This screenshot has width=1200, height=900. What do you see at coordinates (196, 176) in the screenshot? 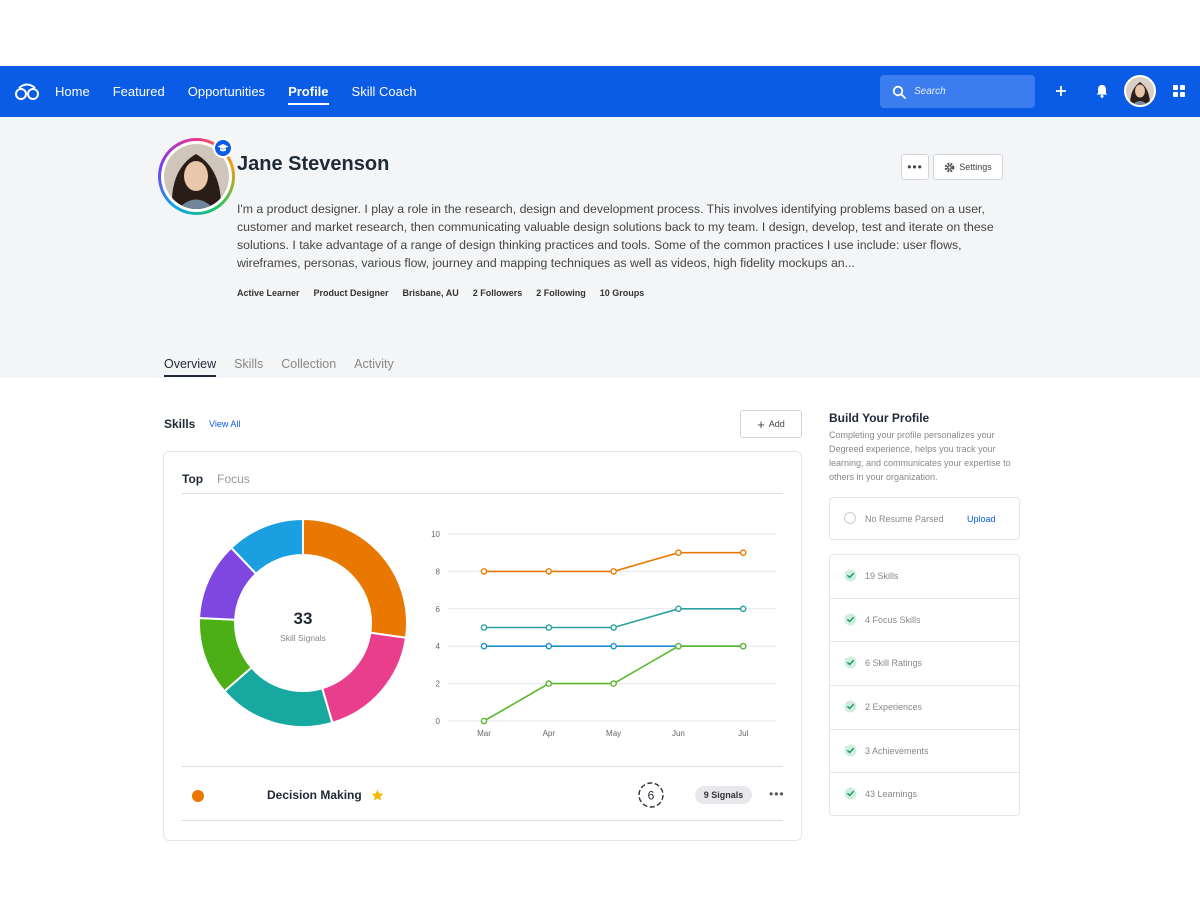
I see `profile-avatar` at bounding box center [196, 176].